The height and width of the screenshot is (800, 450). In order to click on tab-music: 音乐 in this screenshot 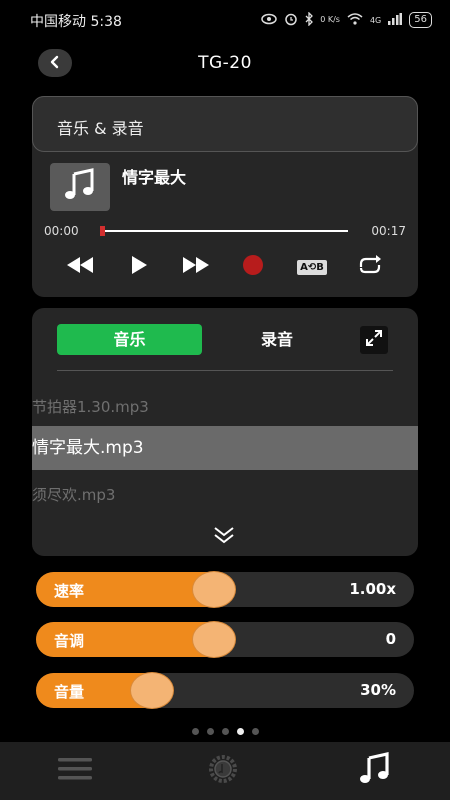, I will do `click(129, 339)`.